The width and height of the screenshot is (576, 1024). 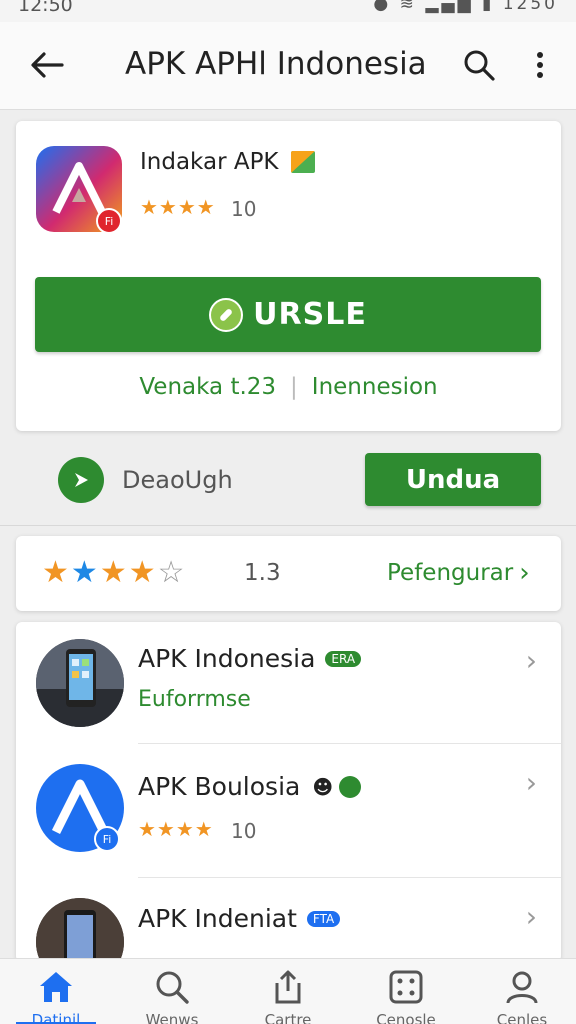 I want to click on status-right-text: 1250, so click(x=530, y=7).